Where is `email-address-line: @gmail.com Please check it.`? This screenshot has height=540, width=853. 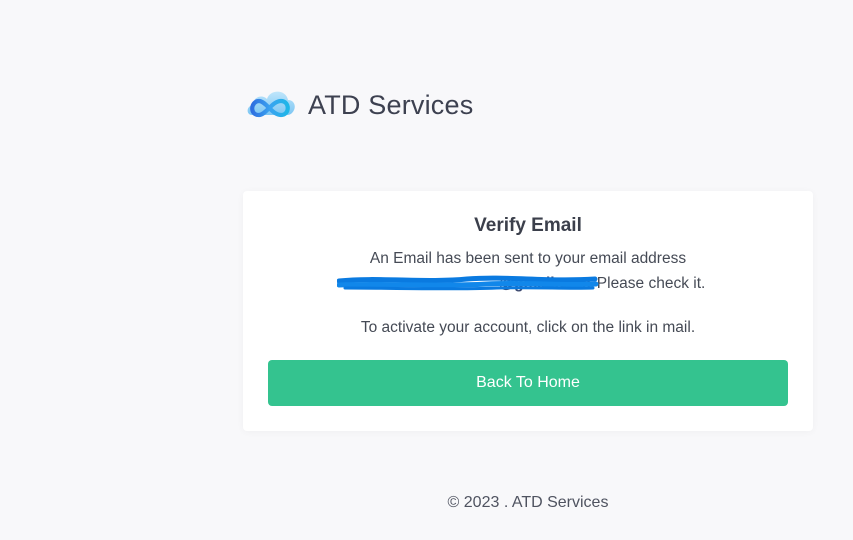
email-address-line: @gmail.com Please check it. is located at coordinates (521, 284).